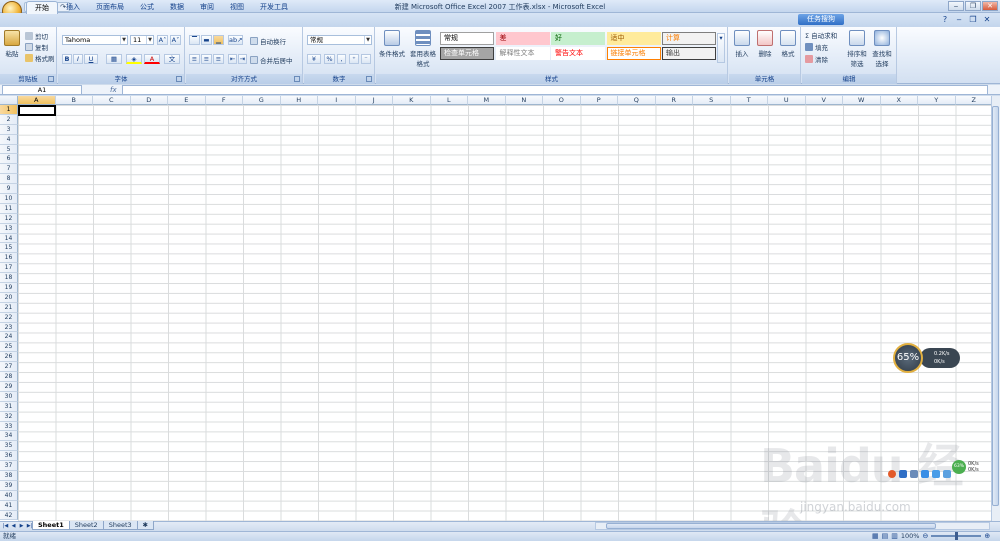 This screenshot has width=1000, height=541. What do you see at coordinates (67, 59) in the screenshot?
I see `bold-button: B` at bounding box center [67, 59].